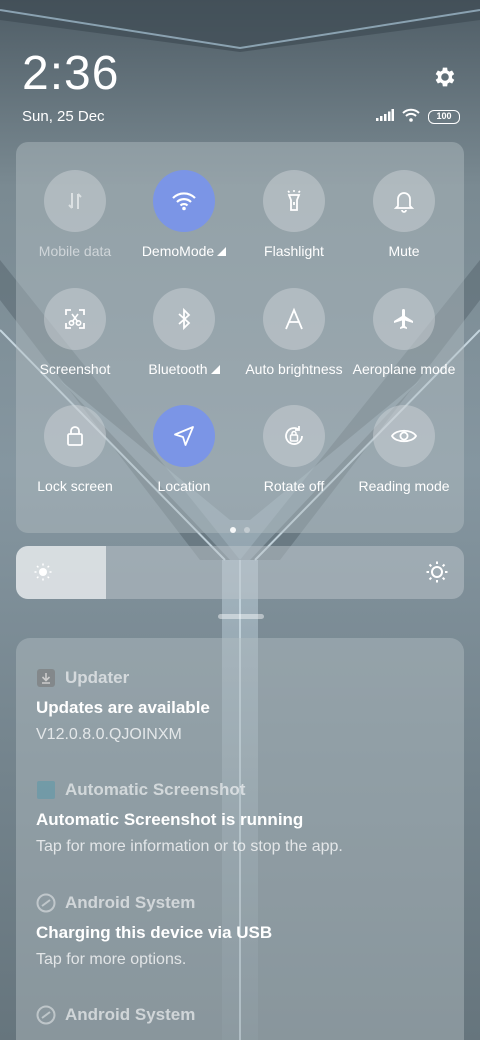 The width and height of the screenshot is (480, 1040). I want to click on tile-auto-brightness: Auto brightness, so click(294, 332).